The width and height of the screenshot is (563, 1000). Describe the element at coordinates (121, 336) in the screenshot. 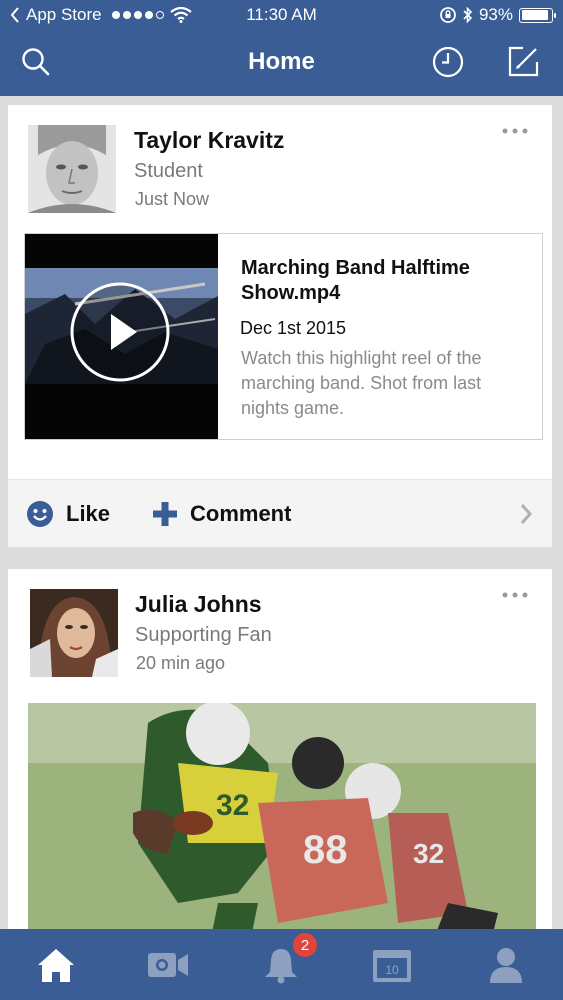

I see `video-thumbnail` at that location.